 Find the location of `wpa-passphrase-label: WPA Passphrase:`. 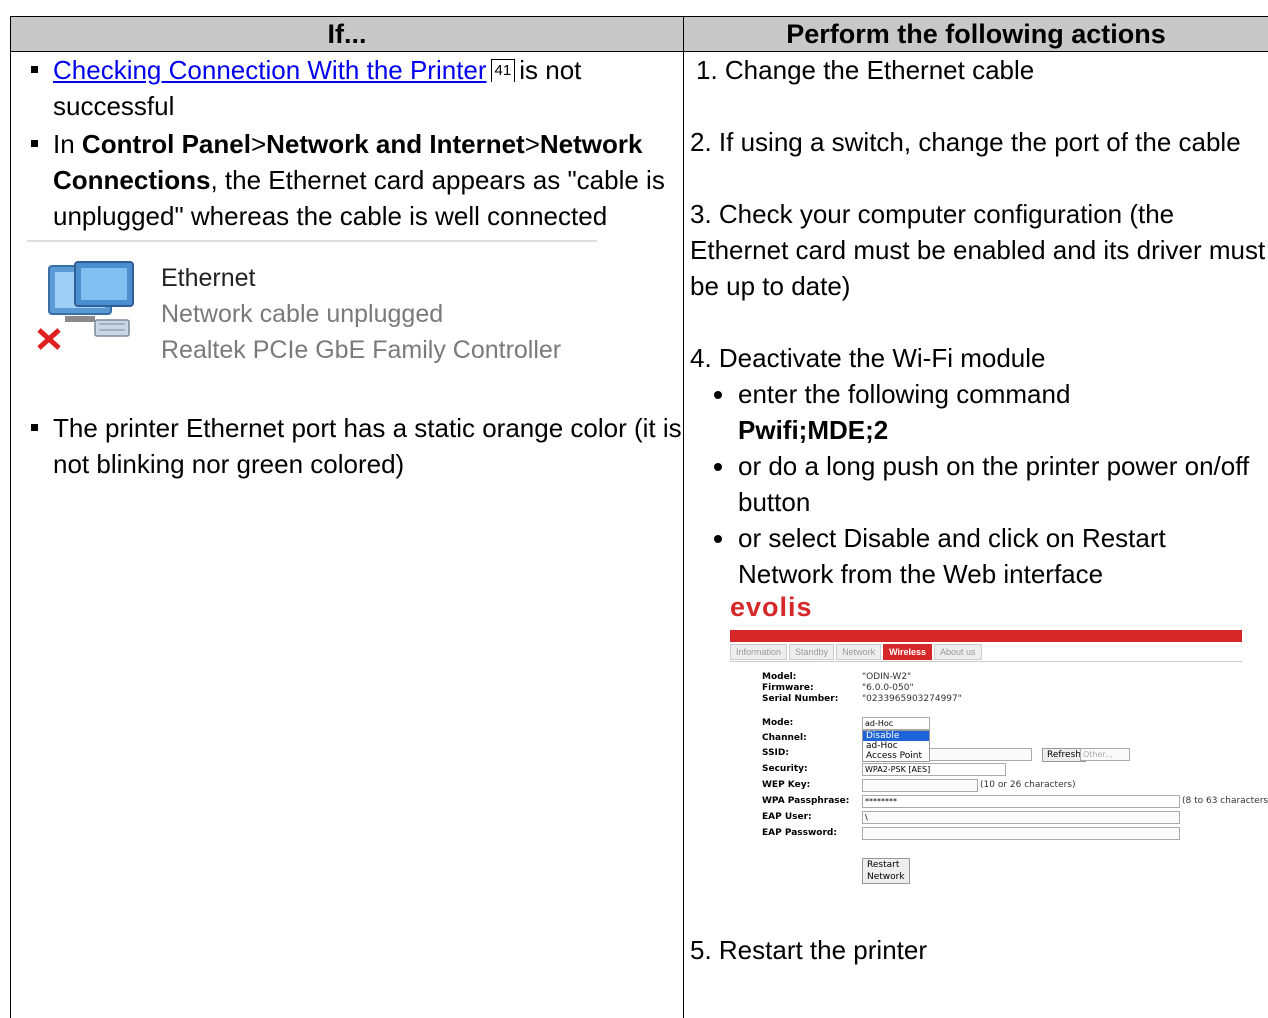

wpa-passphrase-label: WPA Passphrase: is located at coordinates (805, 801).